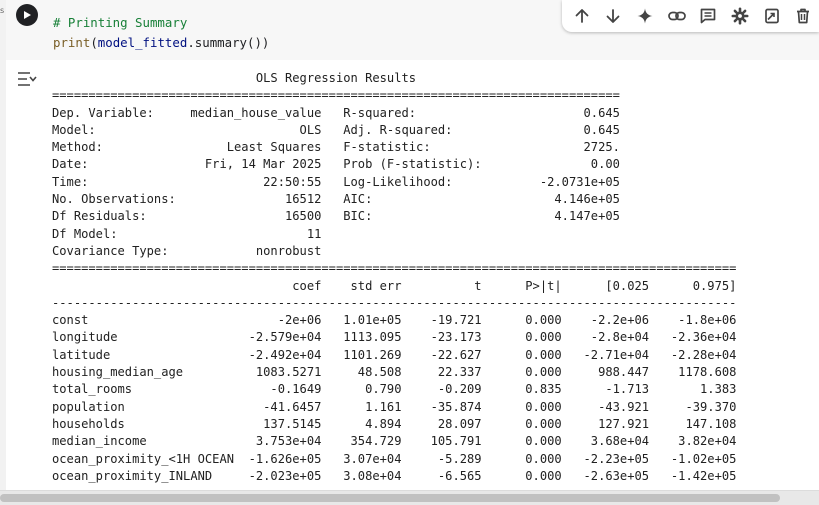 This screenshot has height=505, width=819. I want to click on trash-icon, so click(803, 16).